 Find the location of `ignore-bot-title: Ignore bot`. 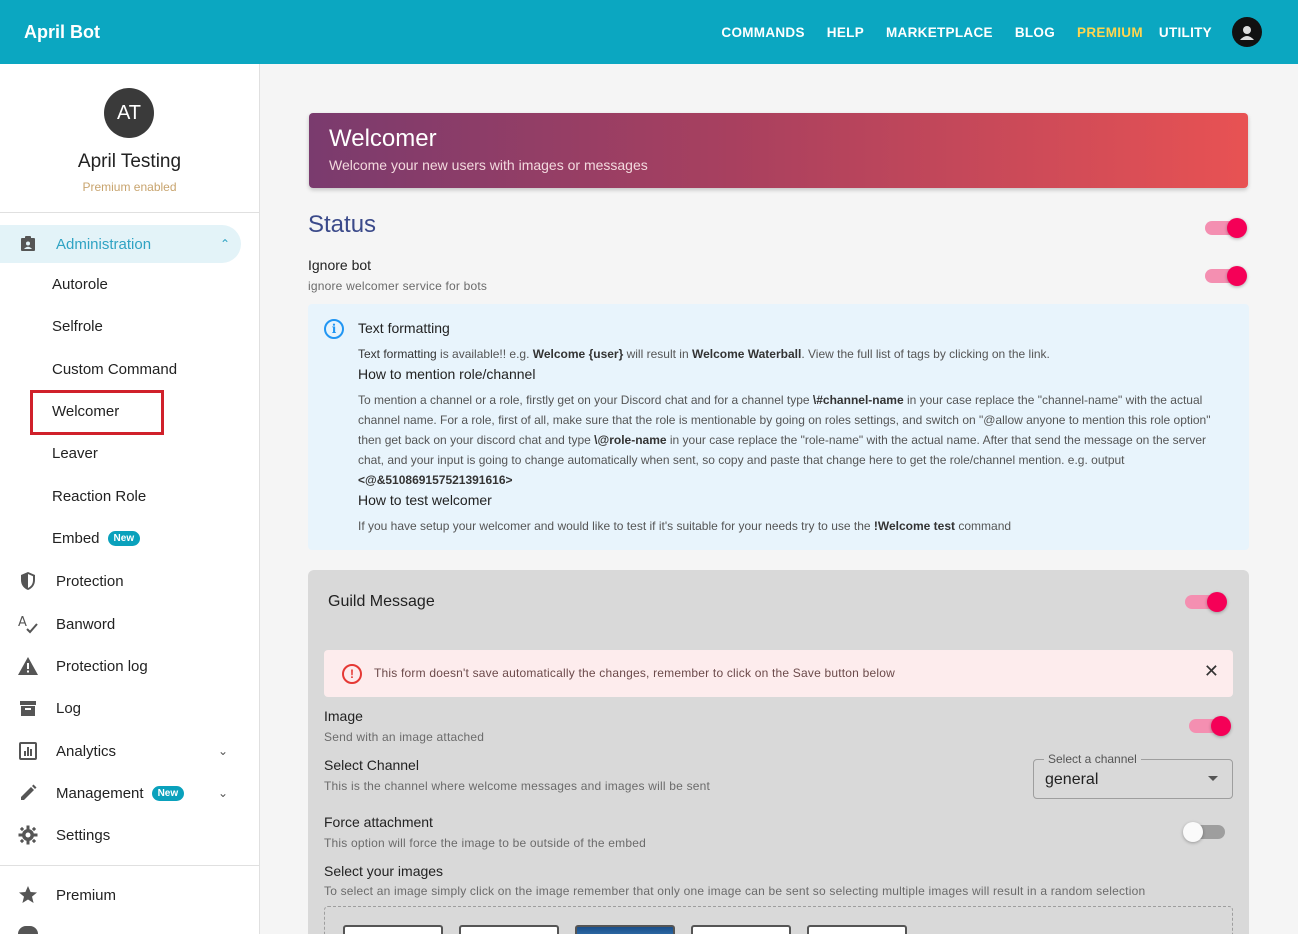

ignore-bot-title: Ignore bot is located at coordinates (340, 265).